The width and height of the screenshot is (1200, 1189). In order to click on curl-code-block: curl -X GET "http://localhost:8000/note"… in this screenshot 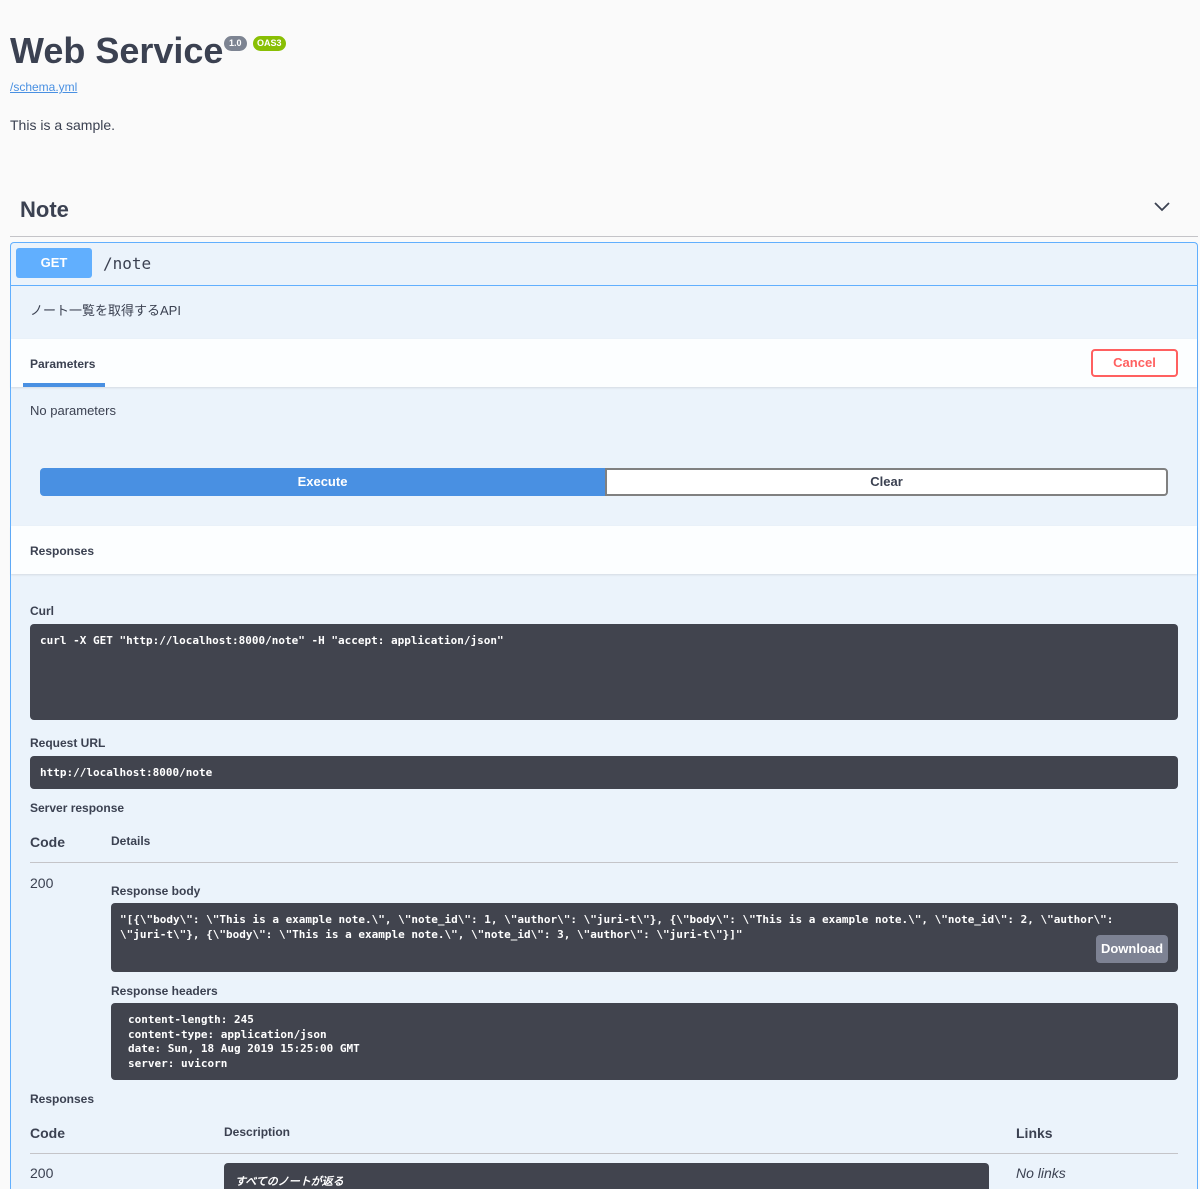, I will do `click(604, 672)`.